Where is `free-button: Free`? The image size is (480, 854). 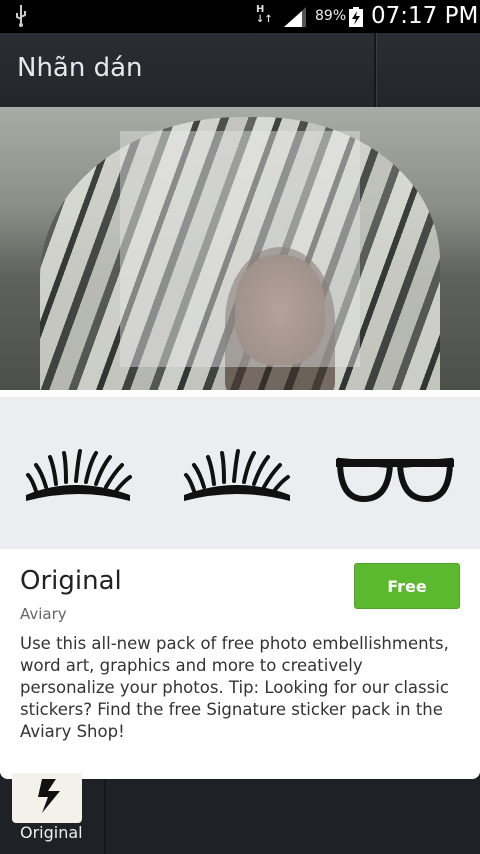
free-button: Free is located at coordinates (407, 586).